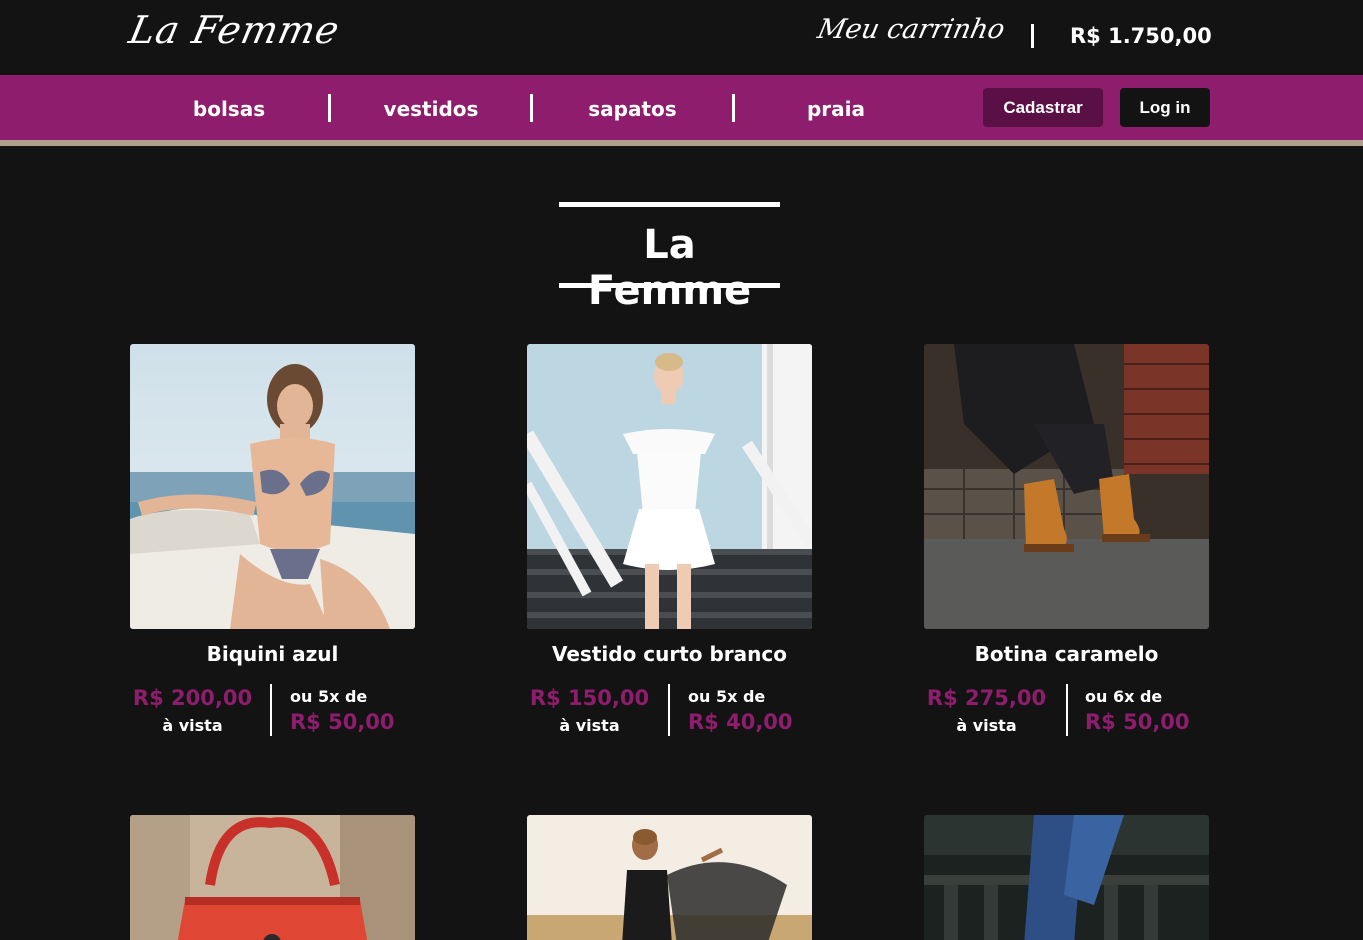 The image size is (1363, 940). What do you see at coordinates (836, 109) in the screenshot?
I see `nav-link-praia: praia` at bounding box center [836, 109].